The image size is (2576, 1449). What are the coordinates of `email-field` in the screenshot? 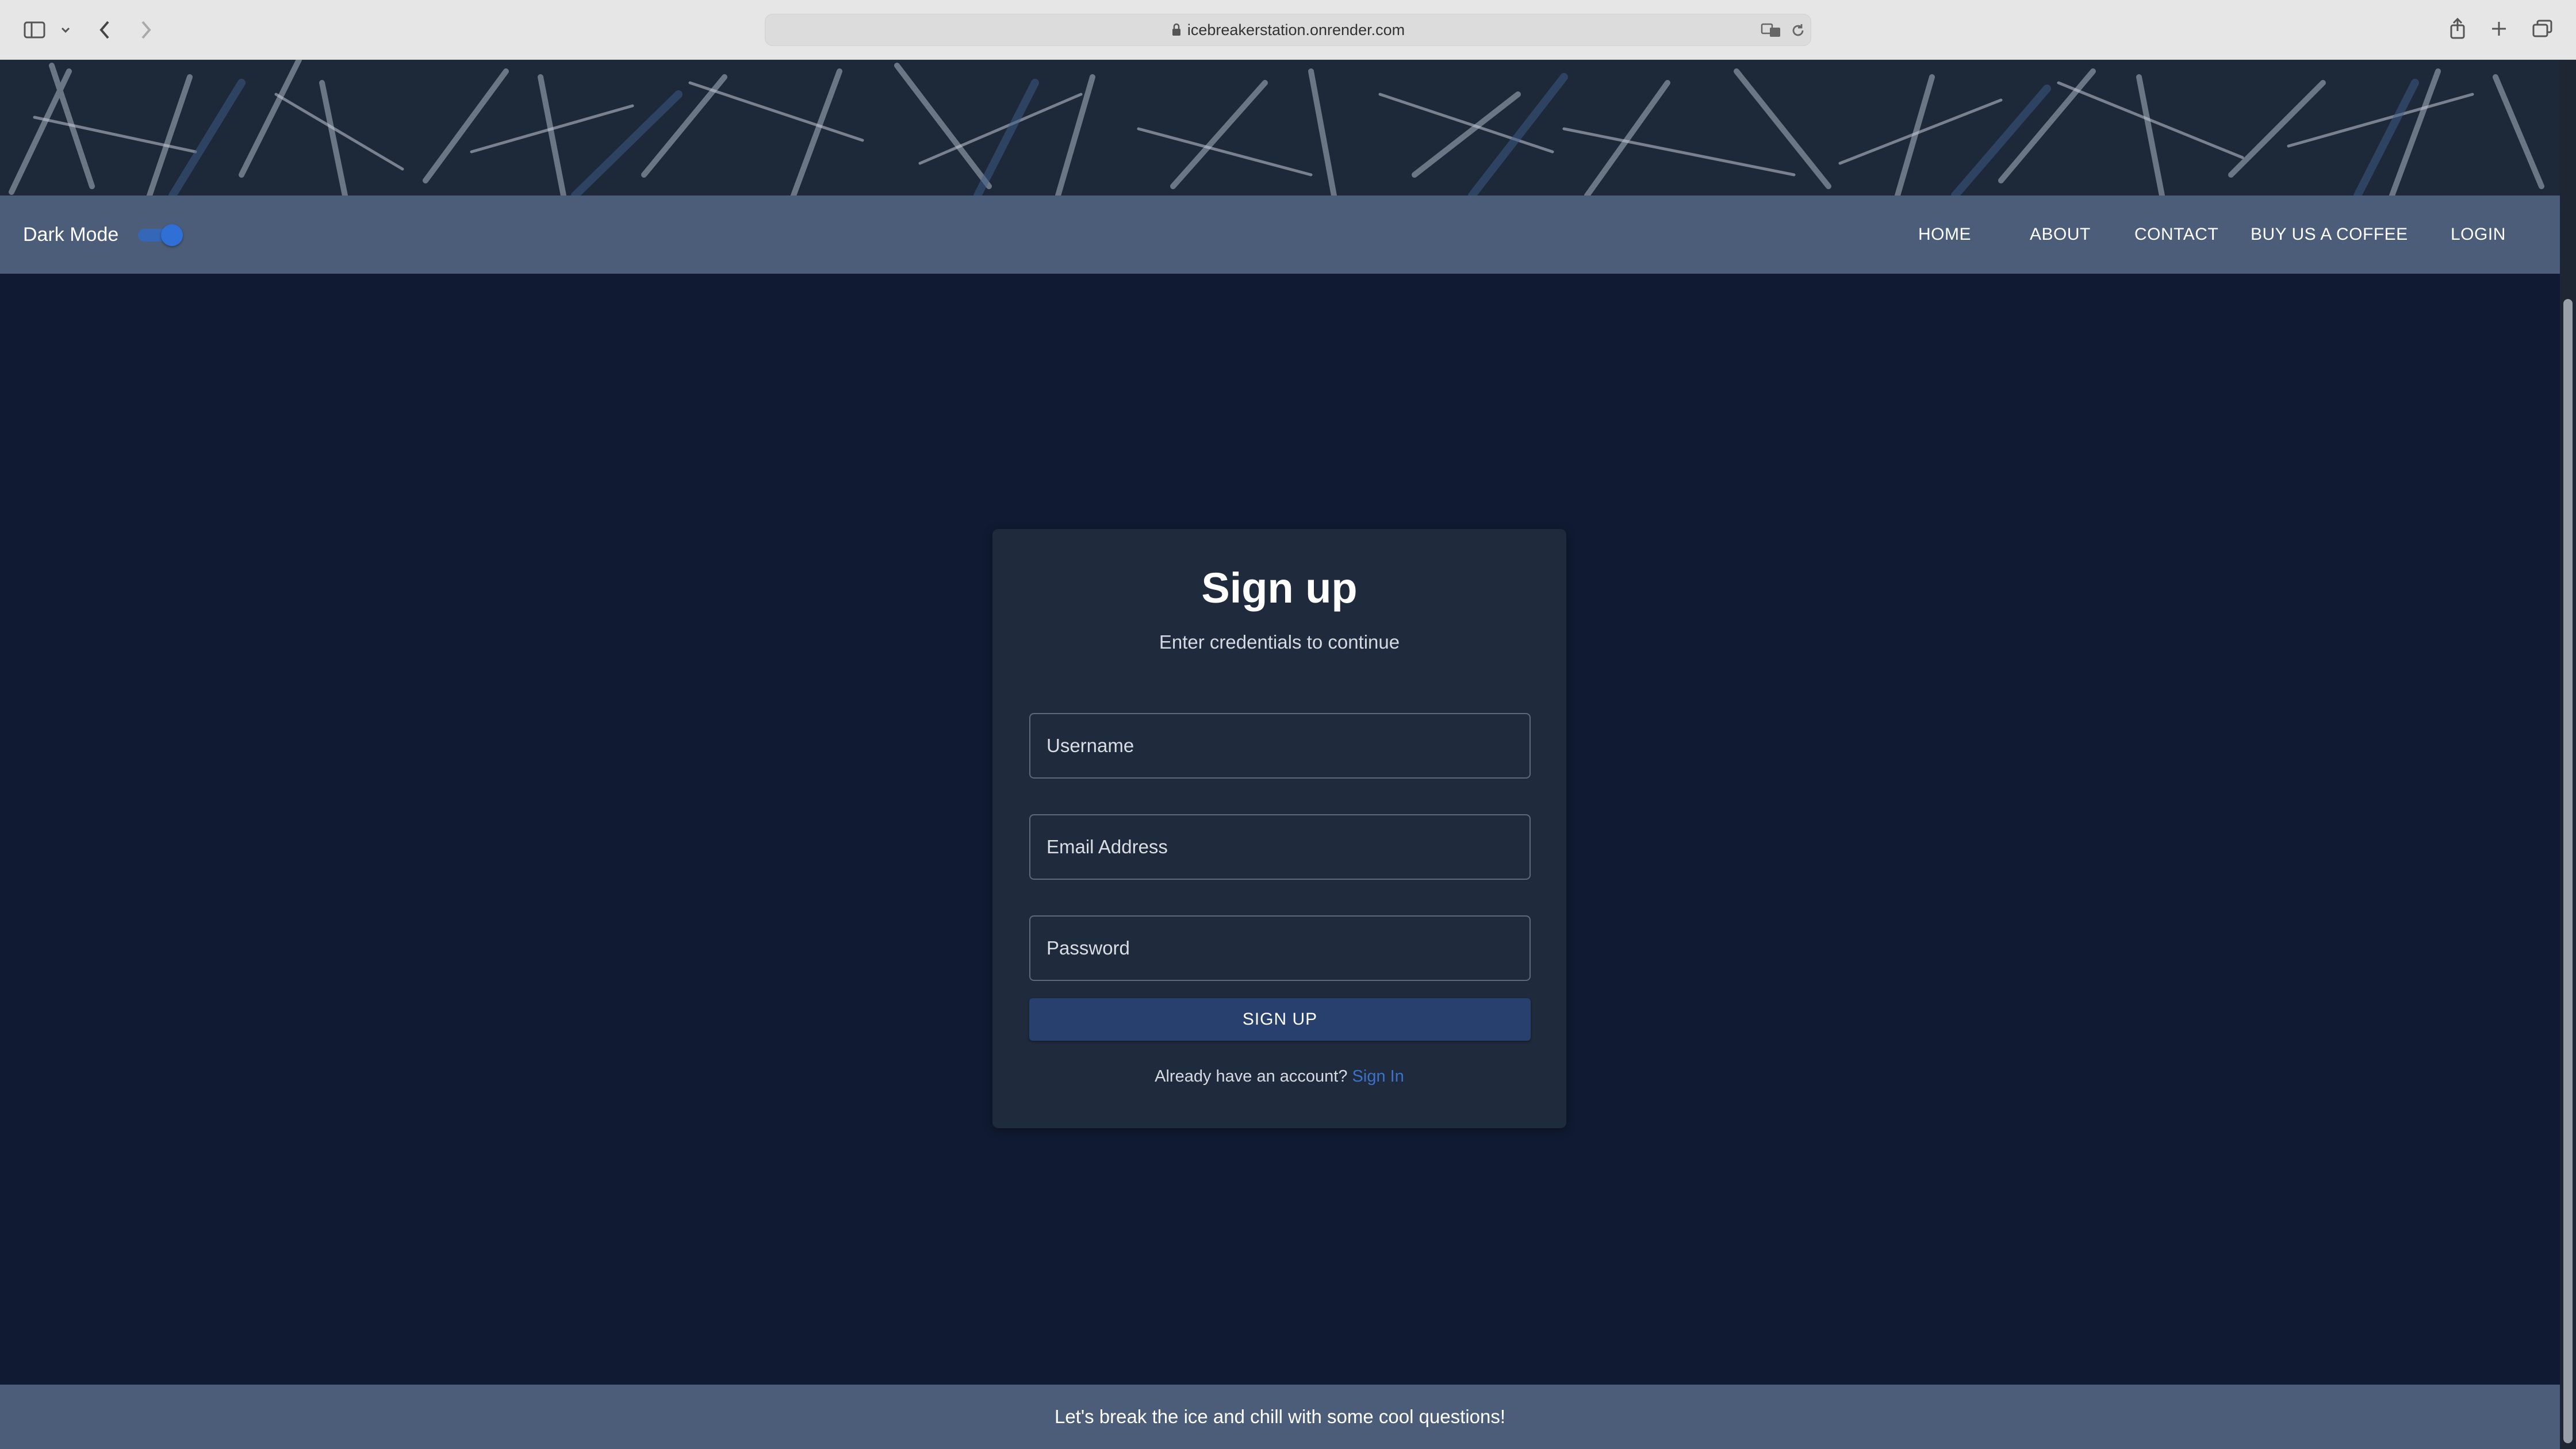 It's located at (1280, 847).